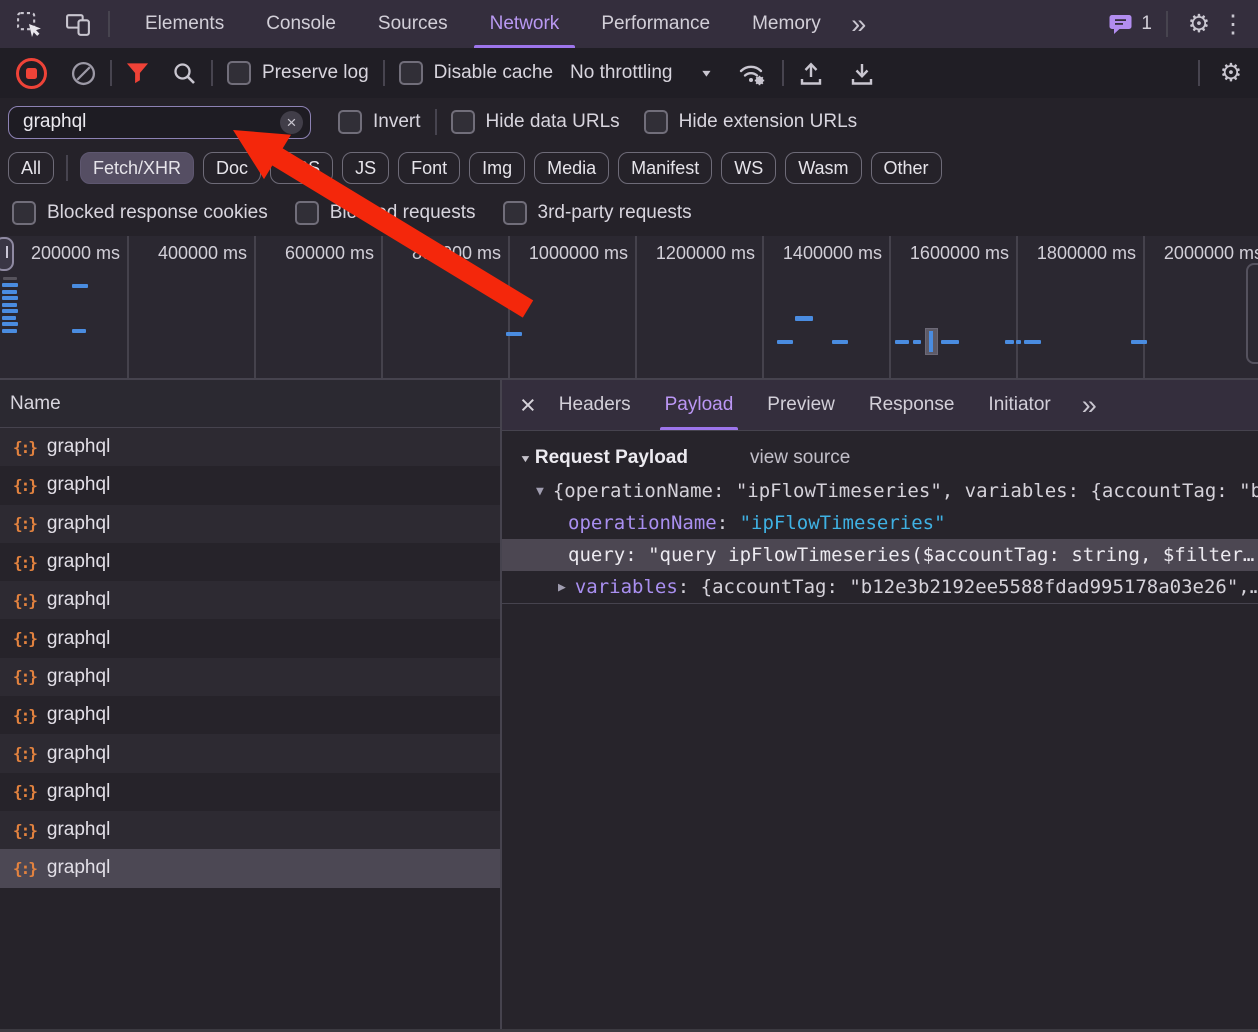 This screenshot has width=1258, height=1032. Describe the element at coordinates (801, 405) in the screenshot. I see `detail-tab-preview: Preview` at that location.